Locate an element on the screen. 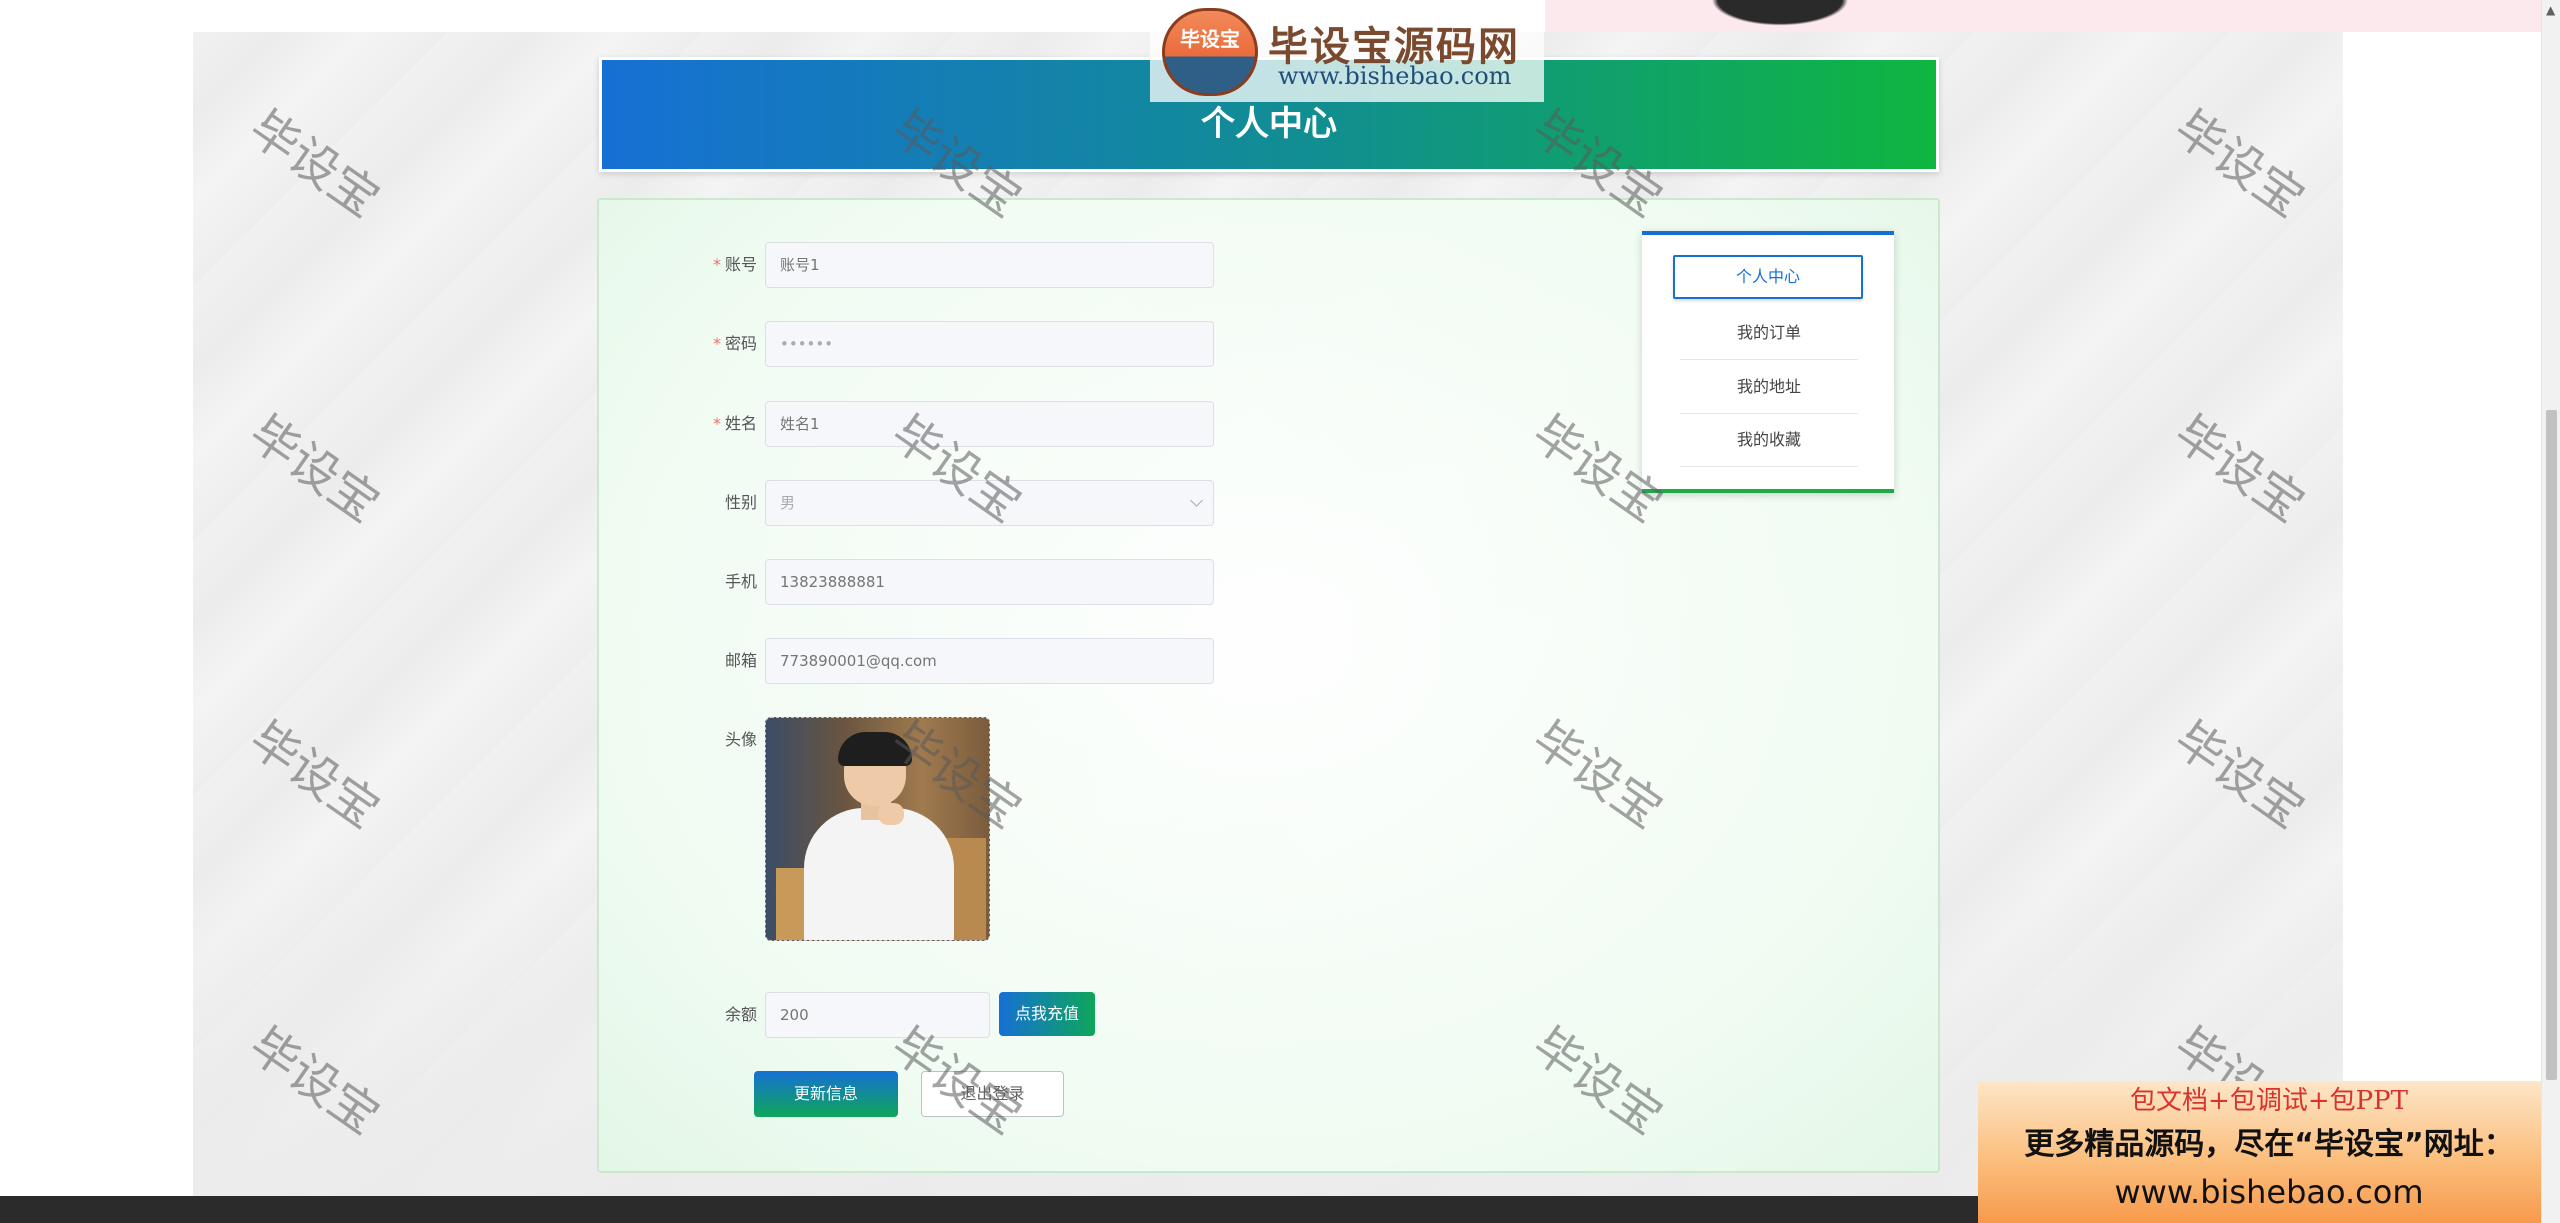 The height and width of the screenshot is (1223, 2560). menu-item-addresses: 我的地址 is located at coordinates (1769, 387).